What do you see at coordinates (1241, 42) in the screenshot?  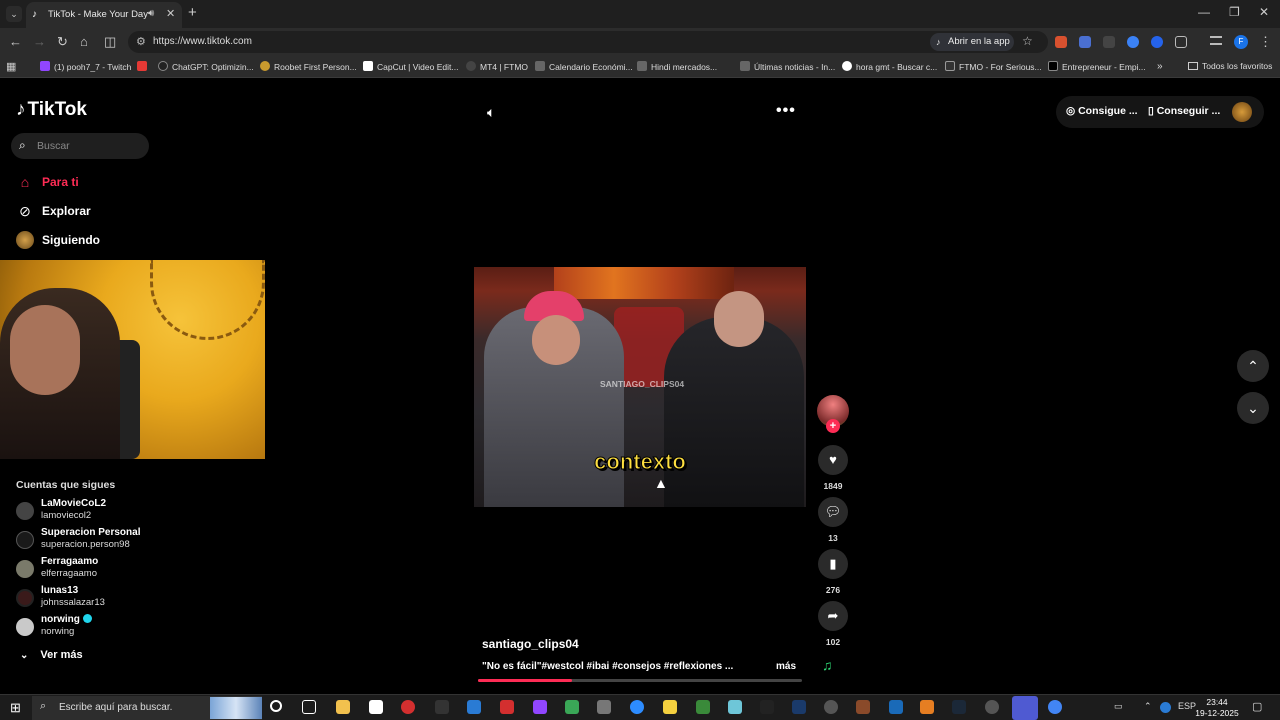 I see `profile-avatar: F` at bounding box center [1241, 42].